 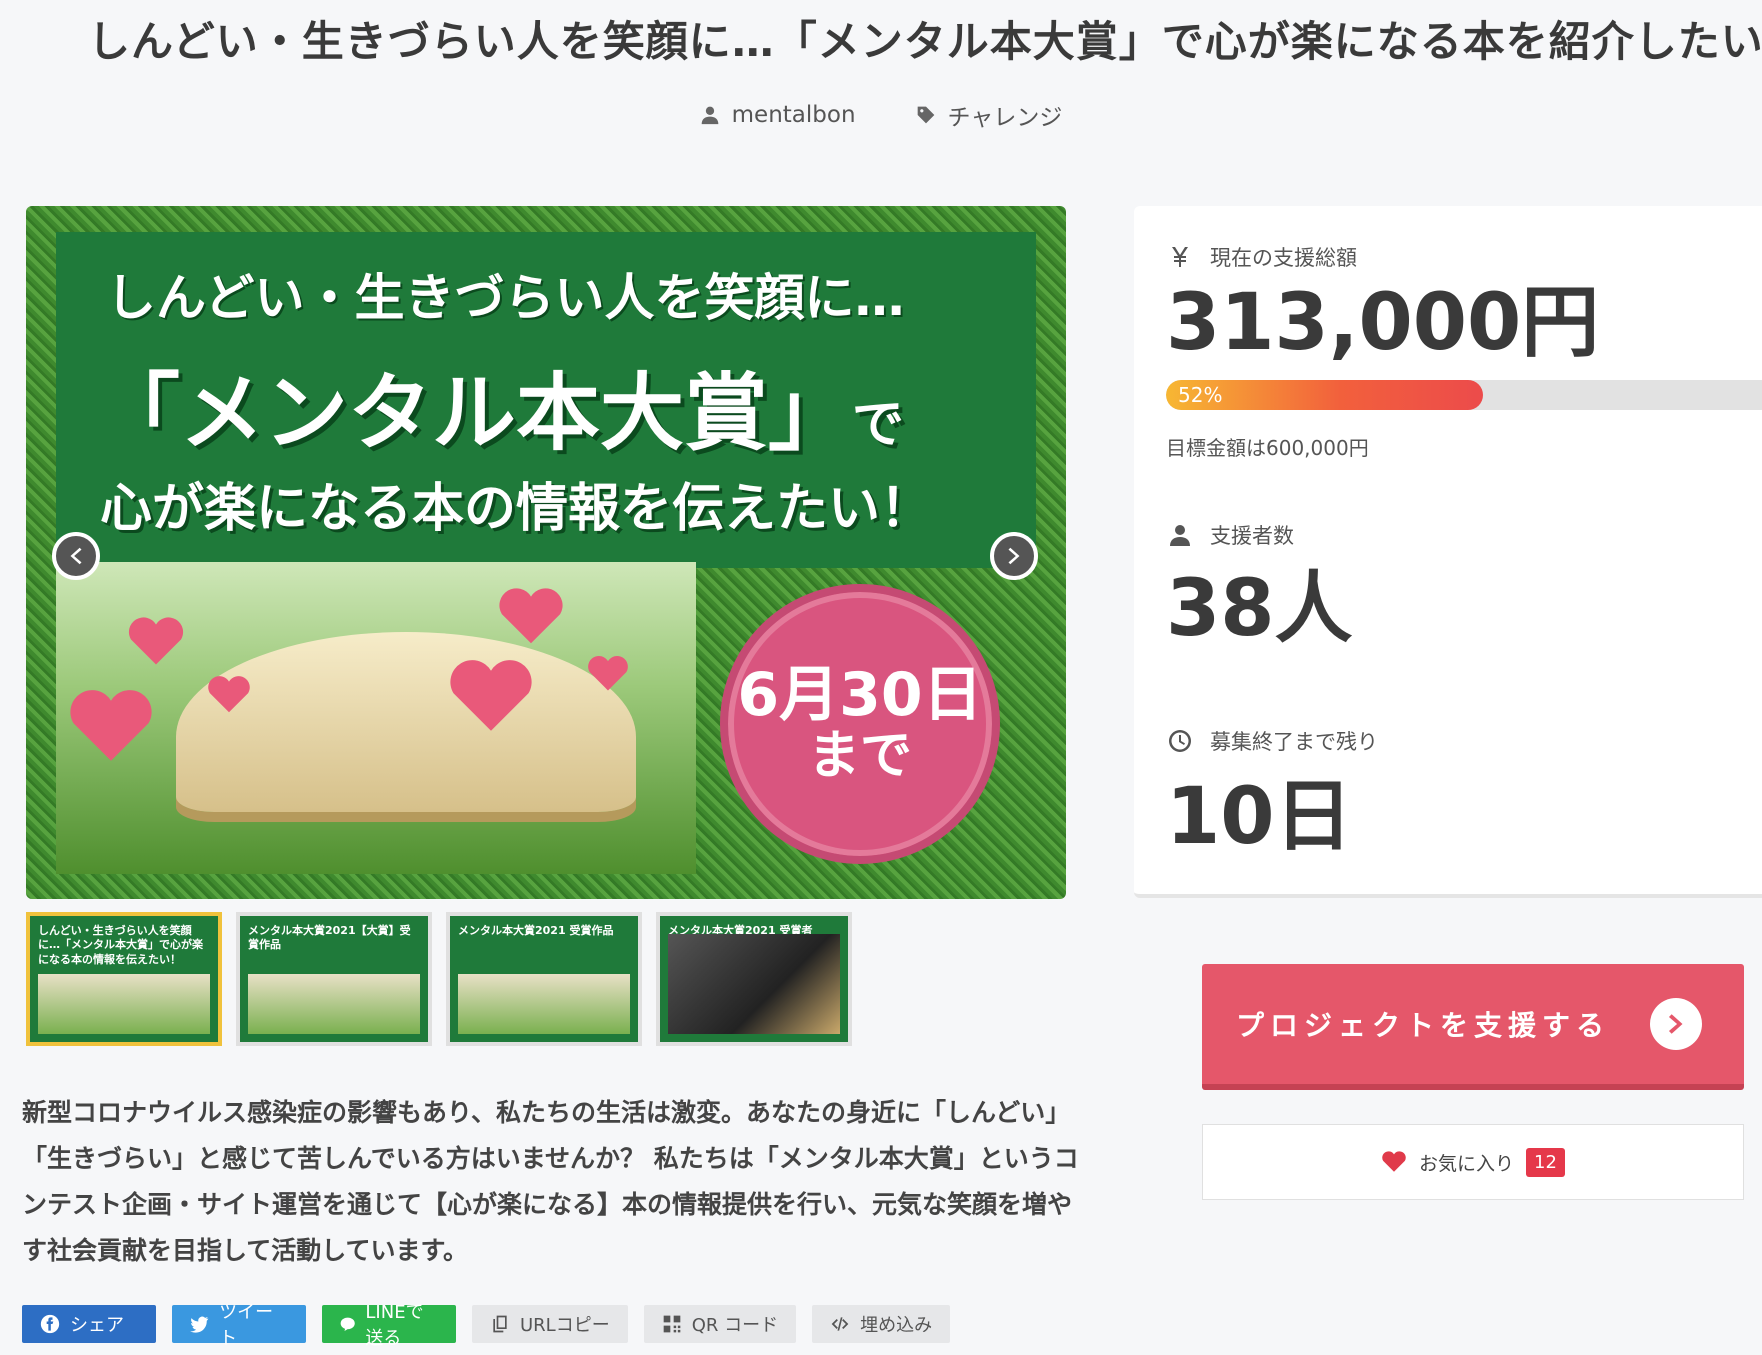 What do you see at coordinates (536, 930) in the screenshot?
I see `thumbnail-caption: メンタル本大賞2021 受賞作品` at bounding box center [536, 930].